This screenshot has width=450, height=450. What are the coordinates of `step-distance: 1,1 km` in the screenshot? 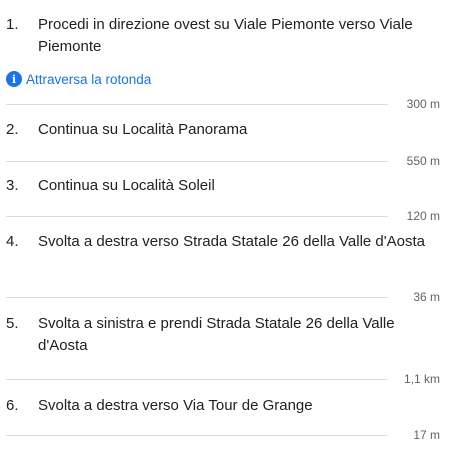 It's located at (421, 379).